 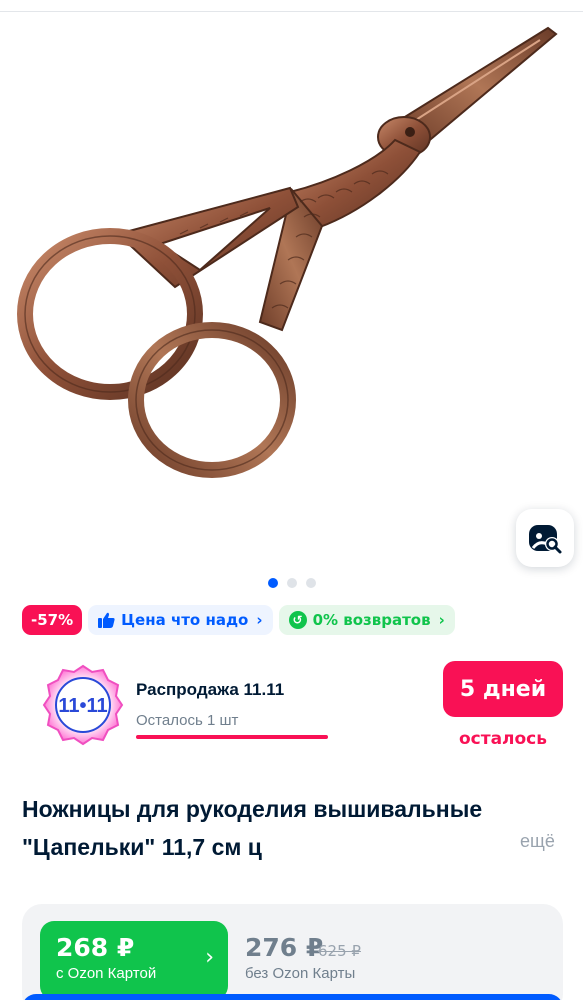 I want to click on returns-badge: ↺ 0% возвратов ›, so click(x=366, y=620).